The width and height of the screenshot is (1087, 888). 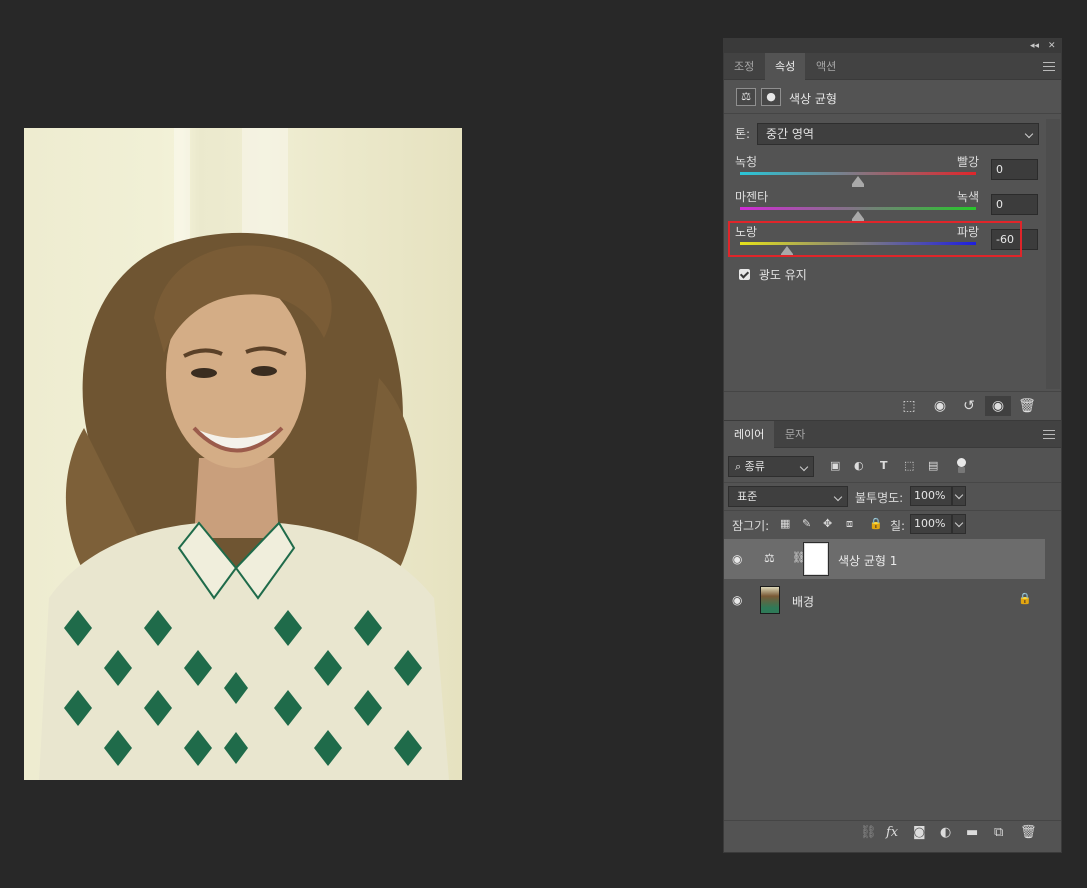 I want to click on tone-select: 중간 영역, so click(x=898, y=134).